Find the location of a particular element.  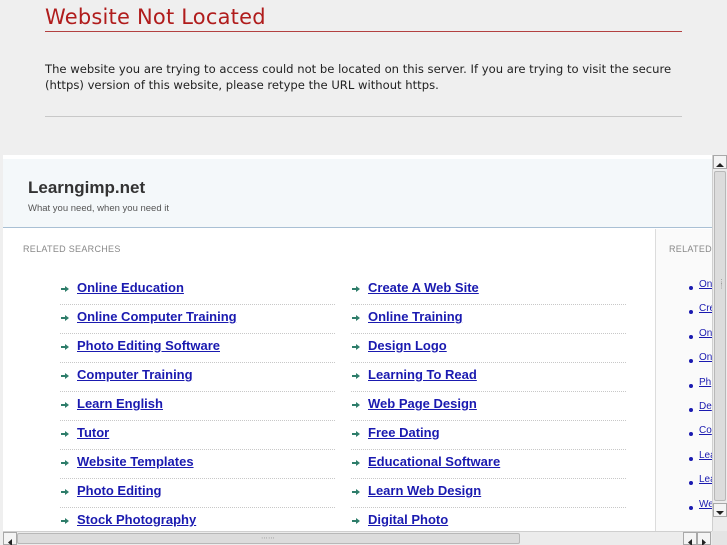

grip-icon: ⋯⋯ is located at coordinates (268, 538).